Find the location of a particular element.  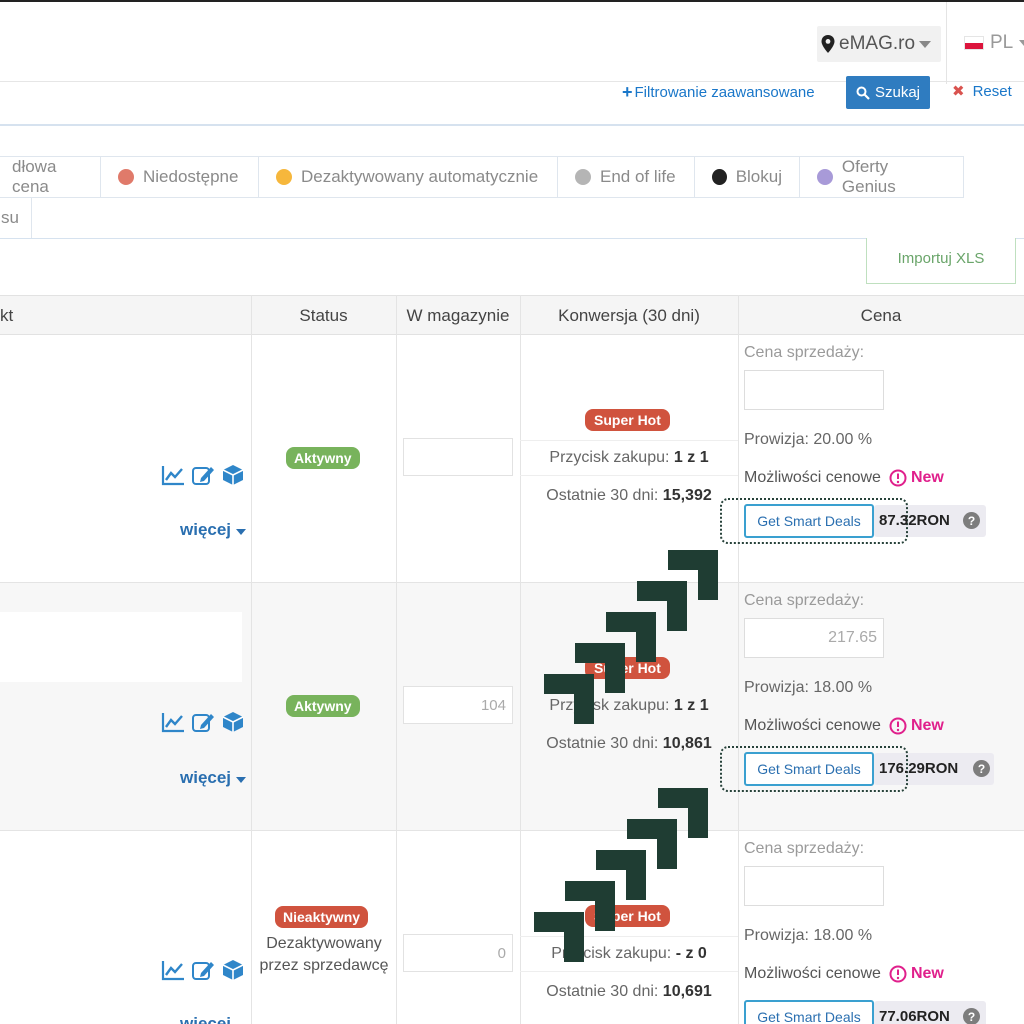

last-30-days-value: 10,691 is located at coordinates (687, 991).